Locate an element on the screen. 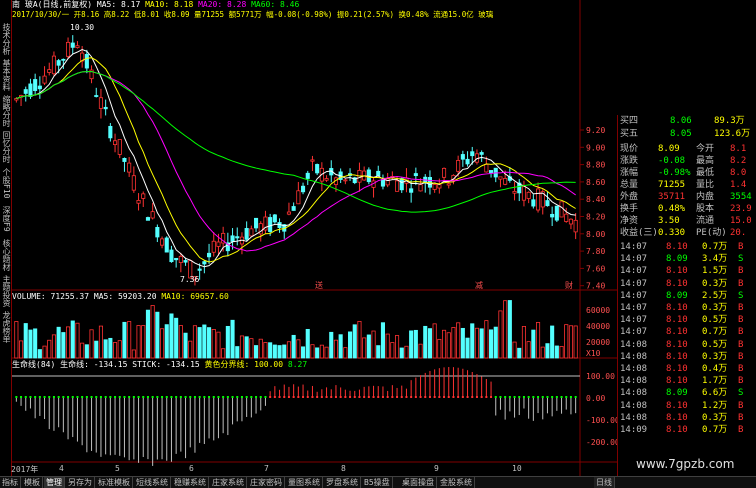 Image resolution: width=756 pixels, height=488 pixels. bottom-tab-6: 稳赚系统 is located at coordinates (190, 482).